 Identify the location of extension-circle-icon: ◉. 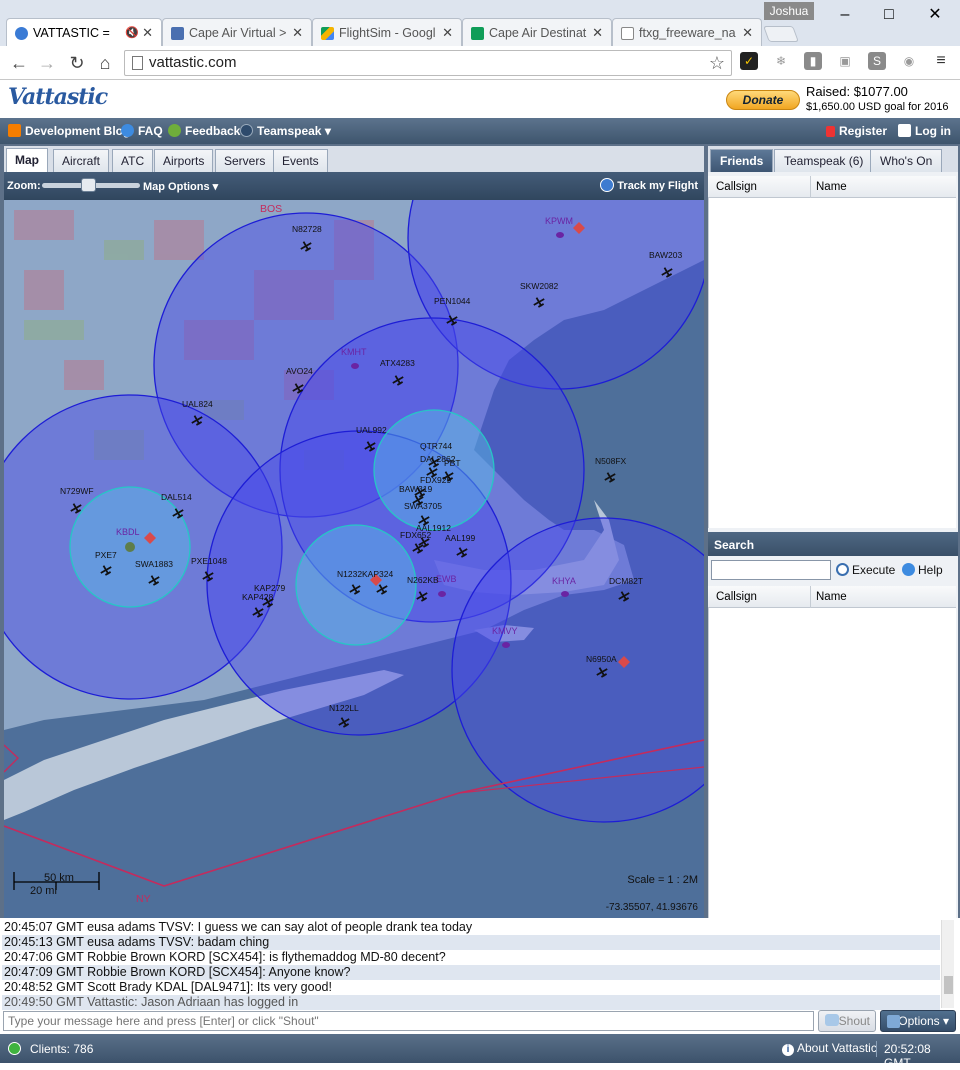
(909, 61).